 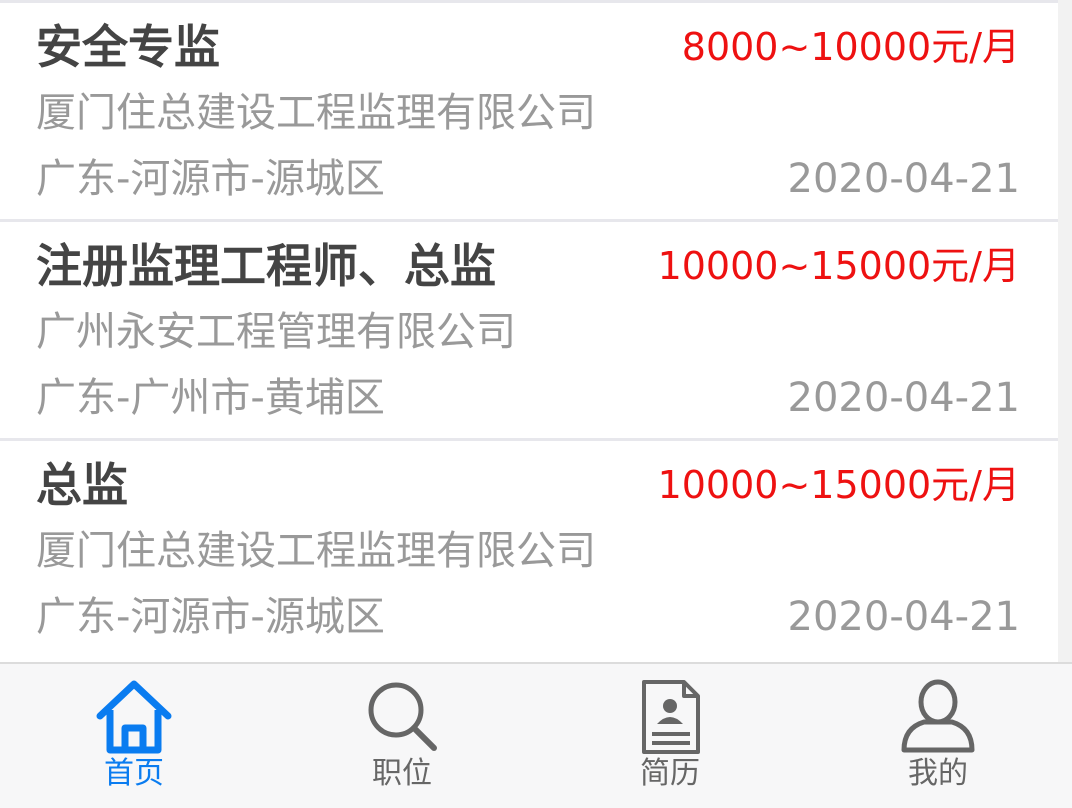 What do you see at coordinates (850, 47) in the screenshot?
I see `job-salary: 8000~10000元/月` at bounding box center [850, 47].